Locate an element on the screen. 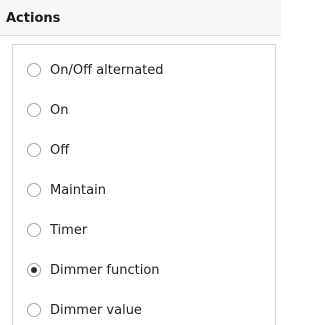 The width and height of the screenshot is (320, 325). panel-header: Actions is located at coordinates (140, 18).